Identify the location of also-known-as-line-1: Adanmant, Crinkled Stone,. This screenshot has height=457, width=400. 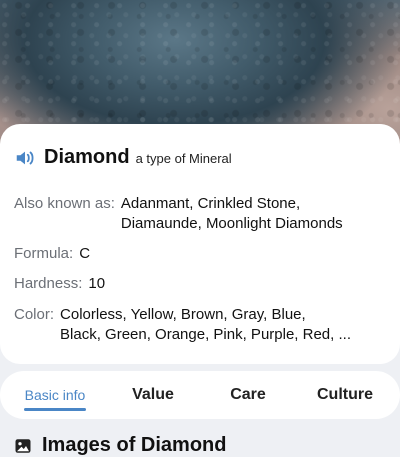
(210, 203).